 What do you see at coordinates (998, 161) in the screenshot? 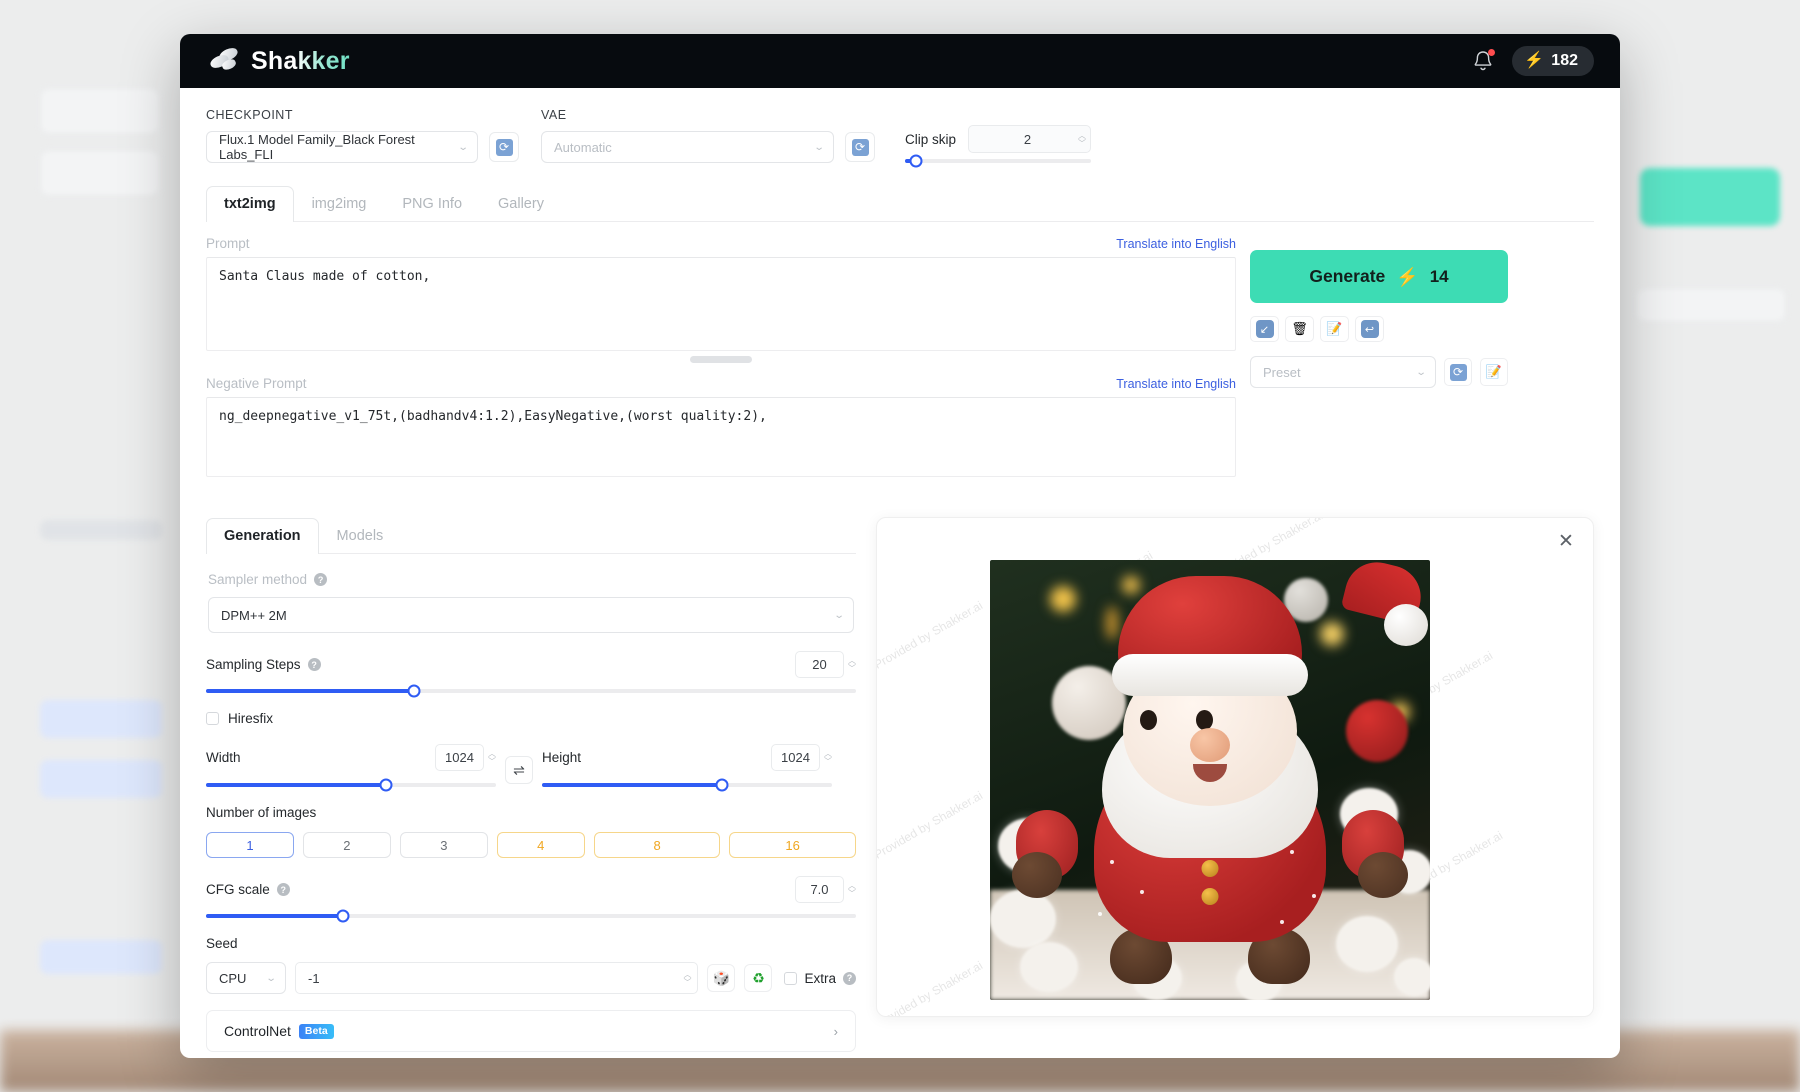
I see `clip-skip-slider` at bounding box center [998, 161].